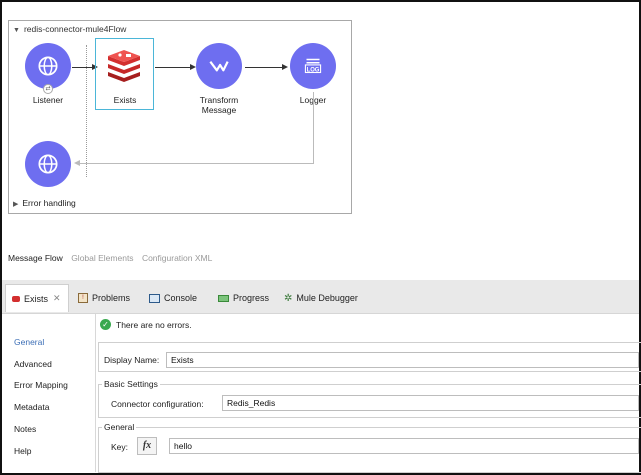 The image size is (641, 475). Describe the element at coordinates (105, 324) in the screenshot. I see `check-icon: ✓` at that location.